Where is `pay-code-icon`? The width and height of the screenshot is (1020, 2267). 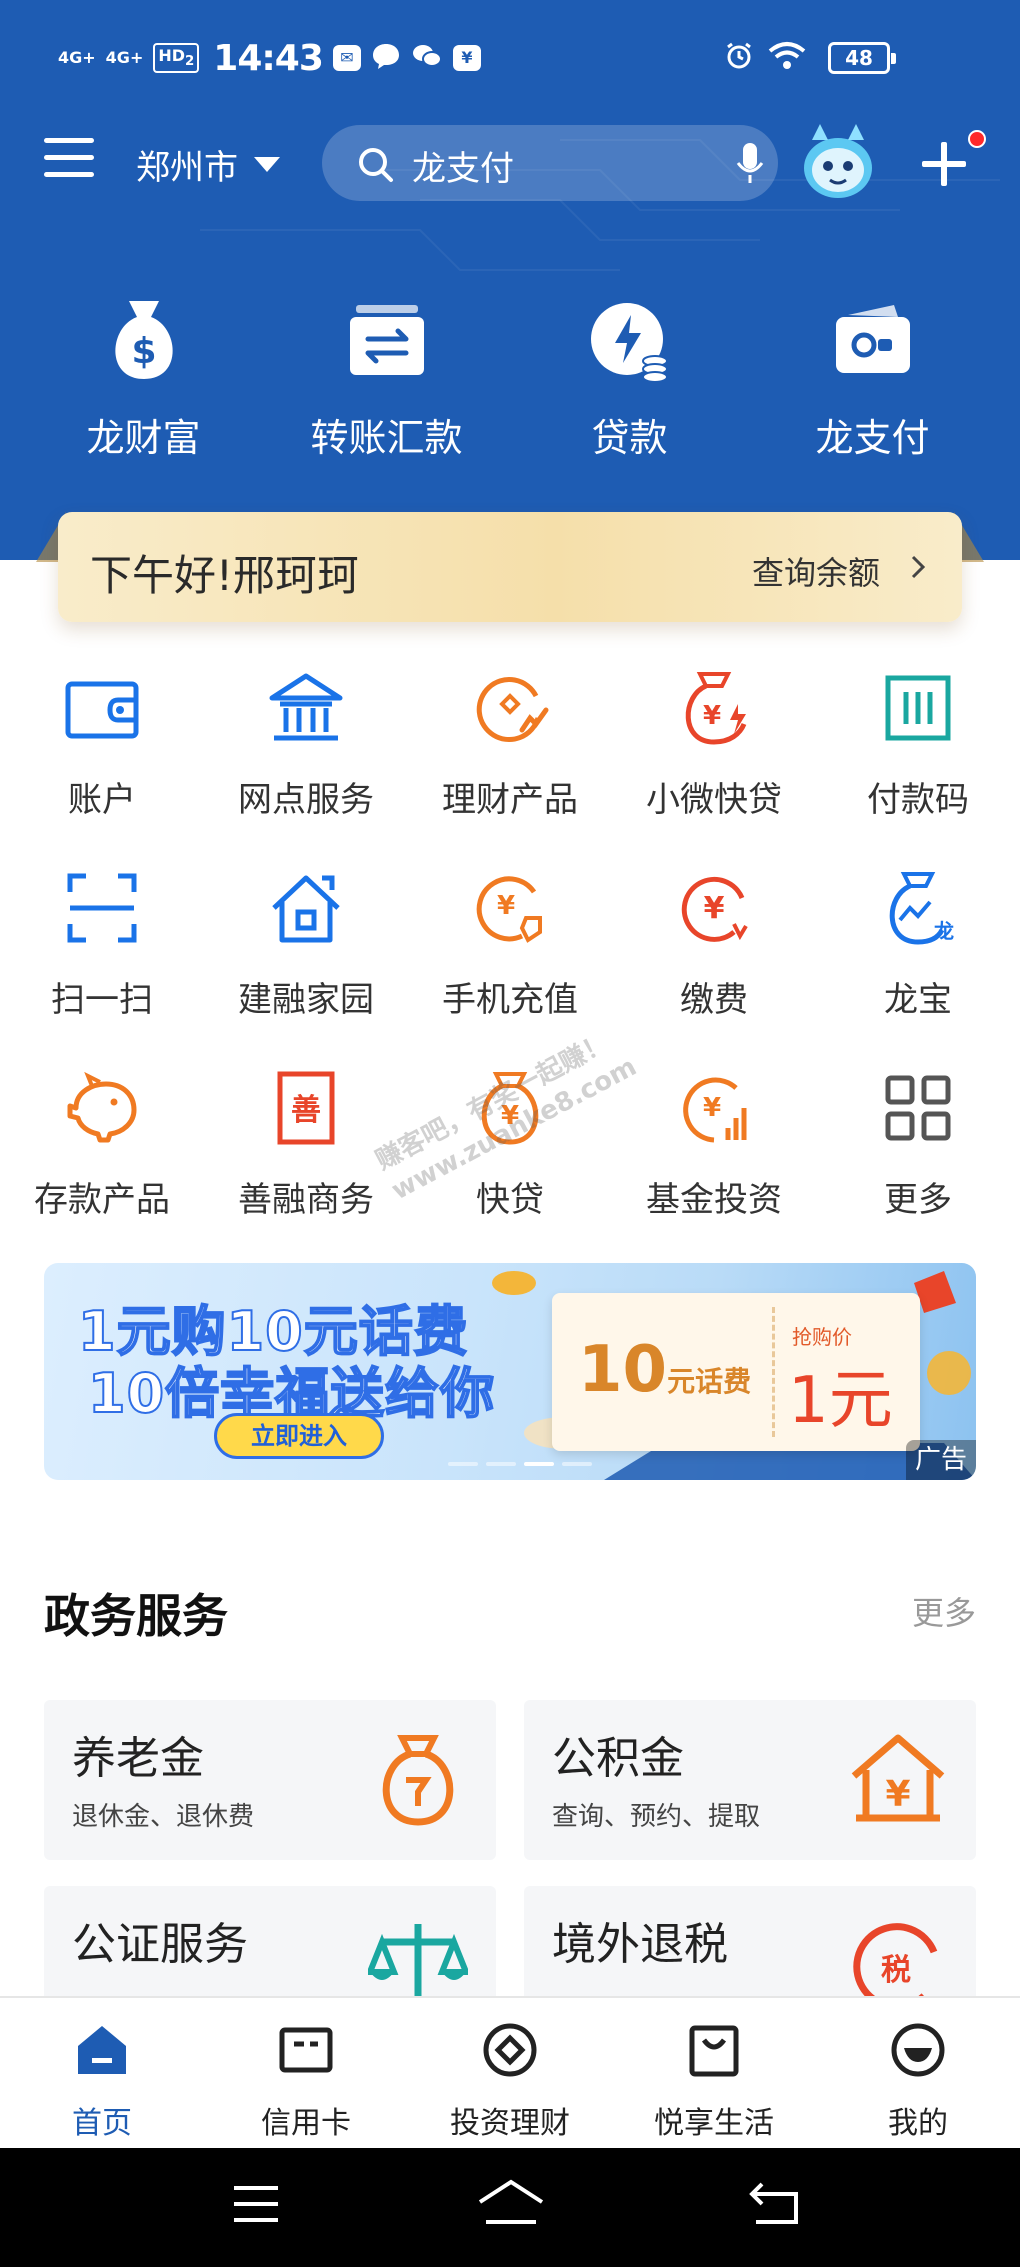 pay-code-icon is located at coordinates (918, 708).